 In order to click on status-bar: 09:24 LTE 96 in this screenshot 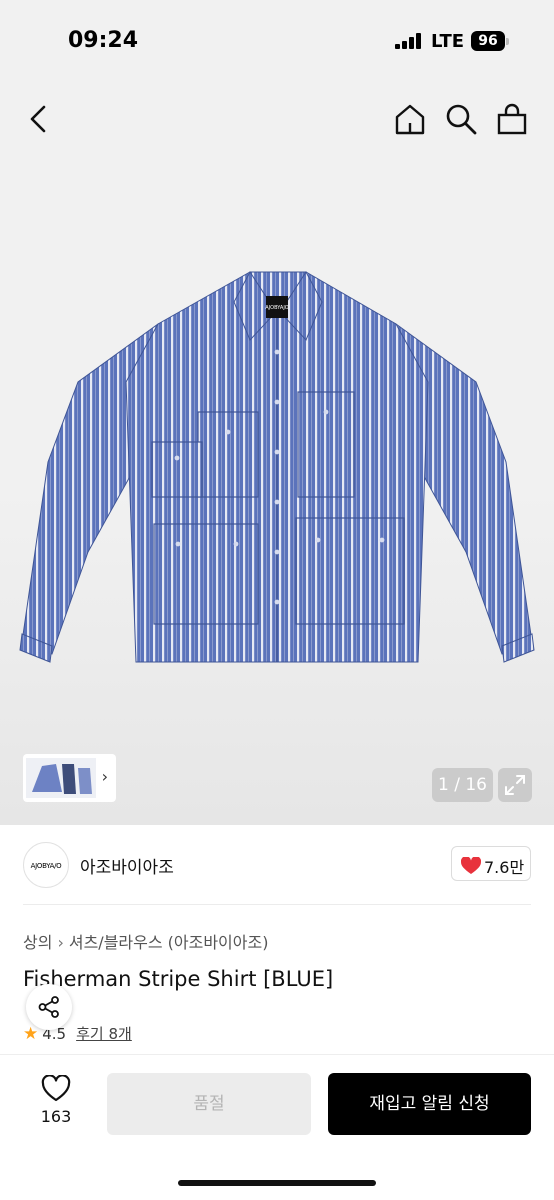, I will do `click(277, 42)`.